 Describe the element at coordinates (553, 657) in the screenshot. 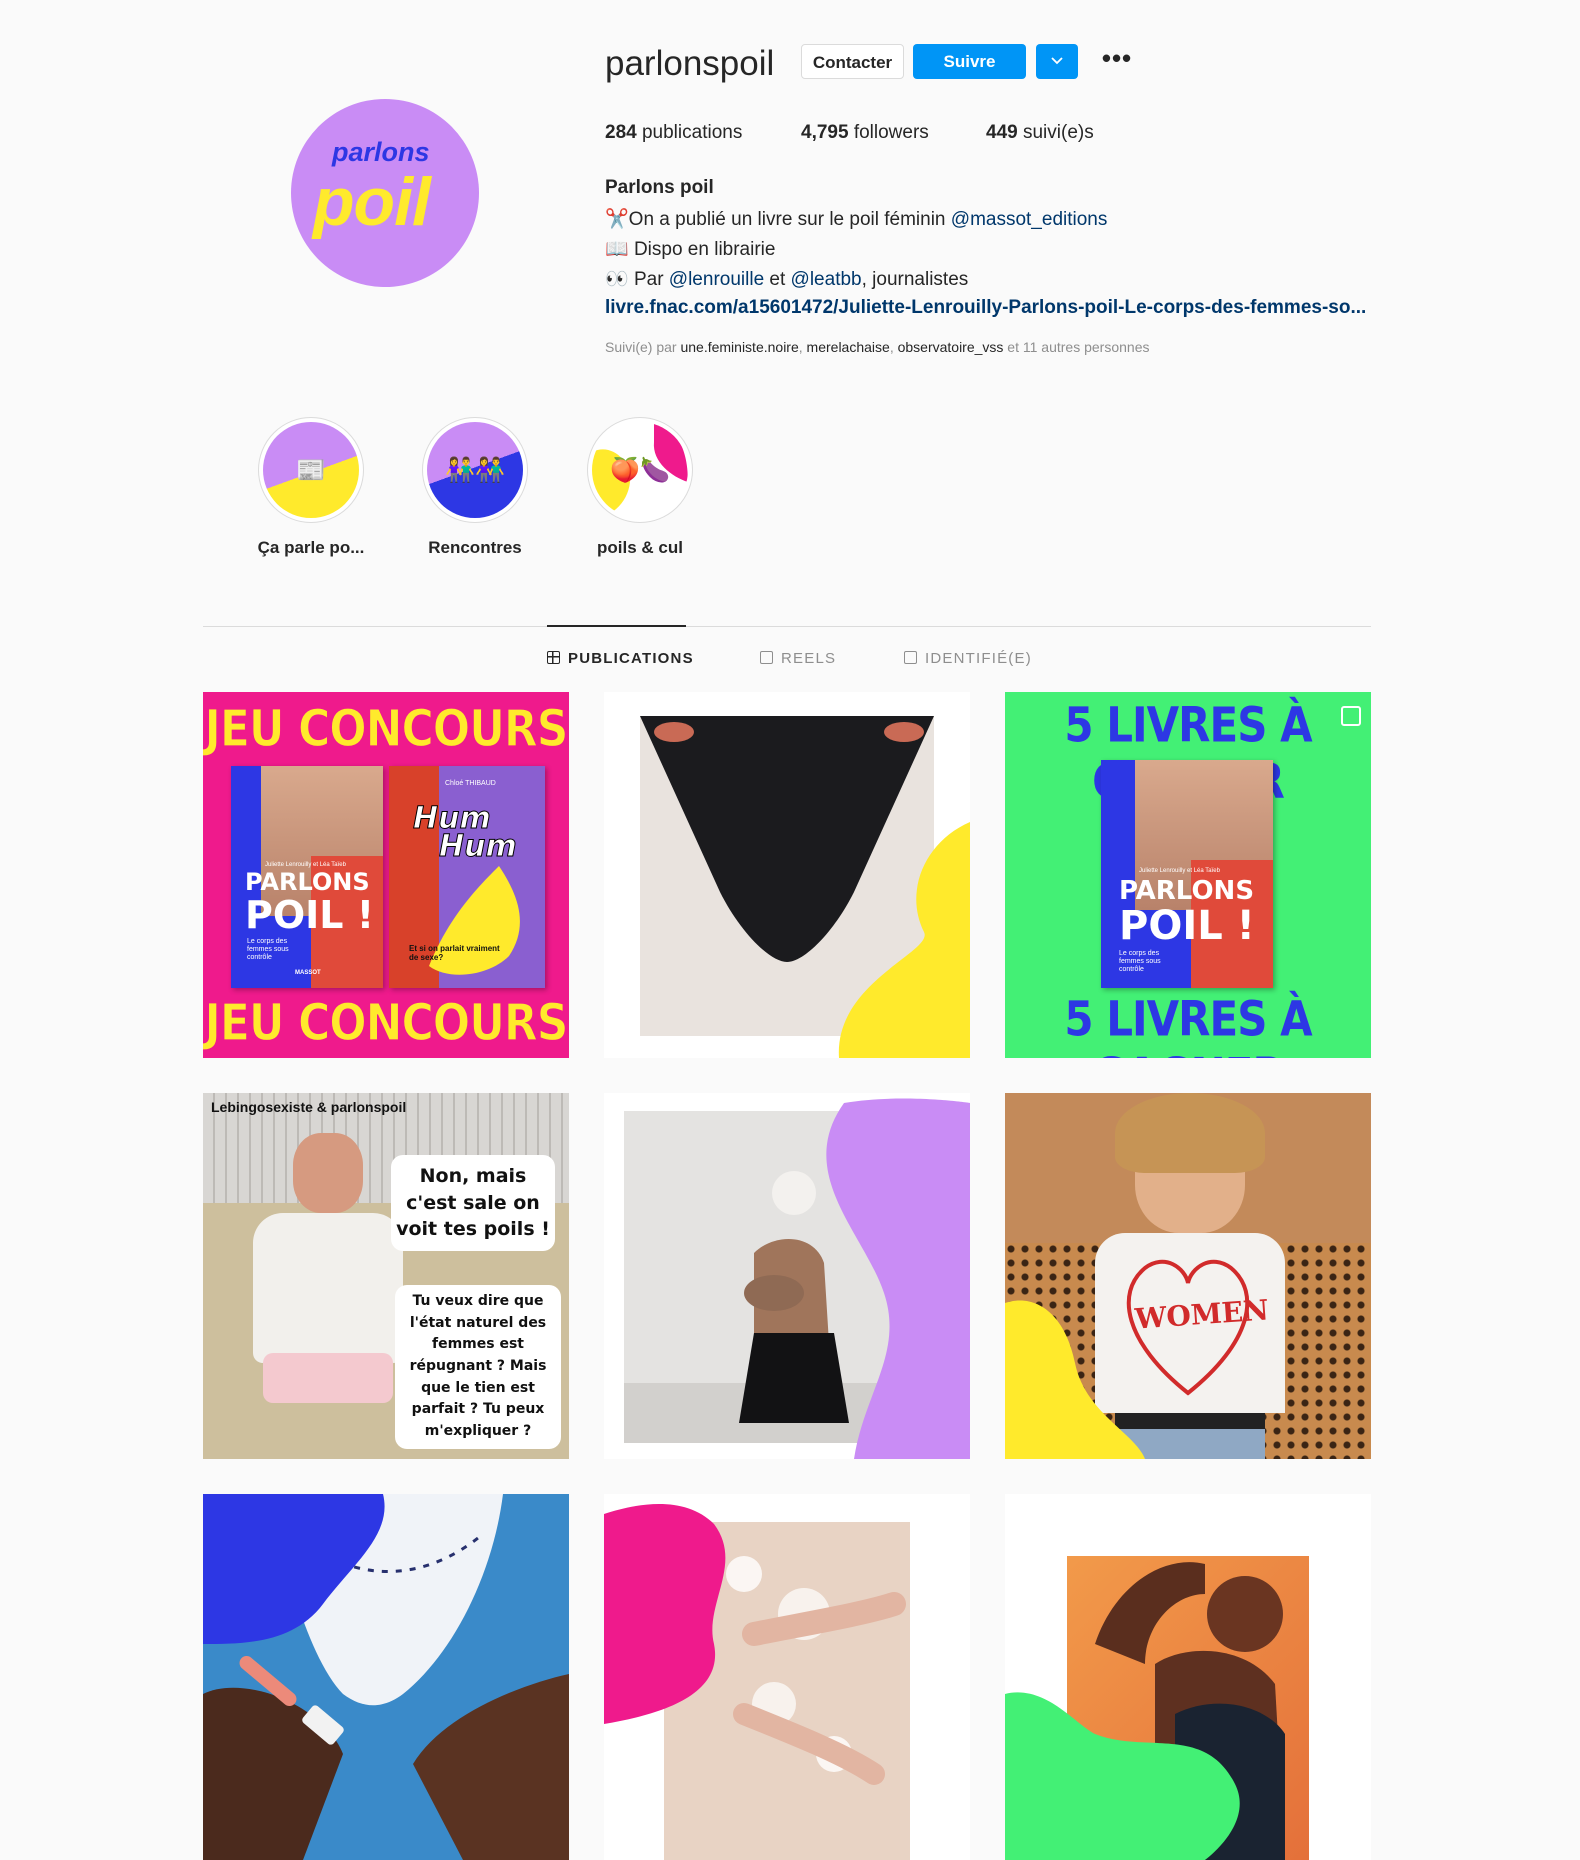

I see `grid-icon` at that location.